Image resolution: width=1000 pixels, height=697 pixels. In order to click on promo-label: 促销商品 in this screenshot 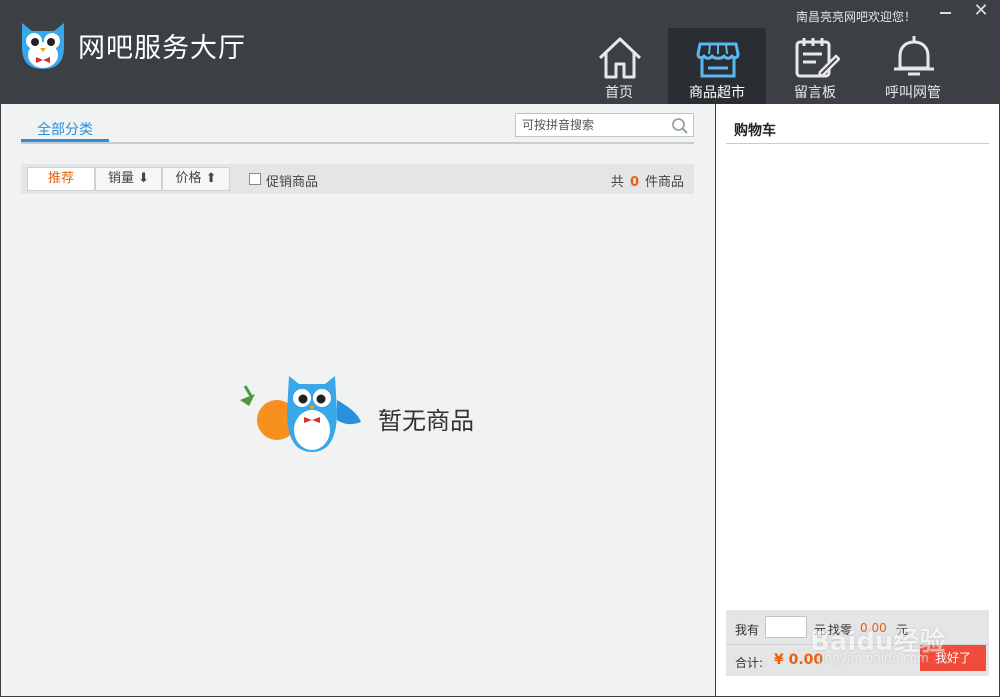, I will do `click(292, 182)`.